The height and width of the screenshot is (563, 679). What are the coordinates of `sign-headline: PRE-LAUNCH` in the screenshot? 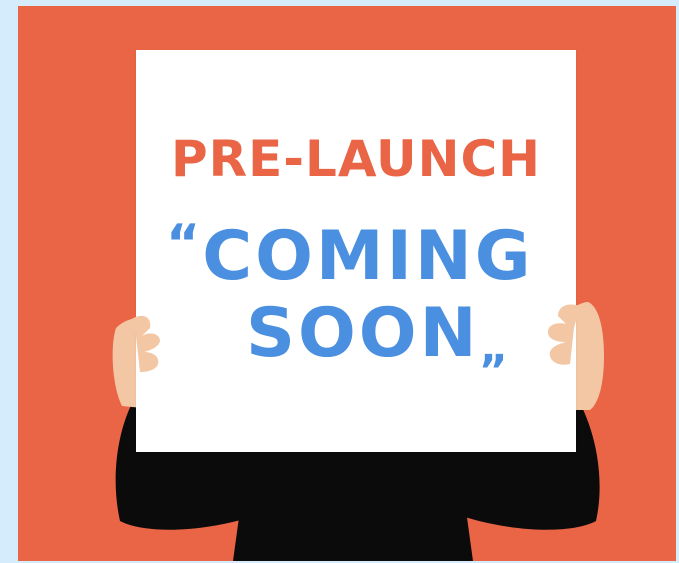 It's located at (356, 159).